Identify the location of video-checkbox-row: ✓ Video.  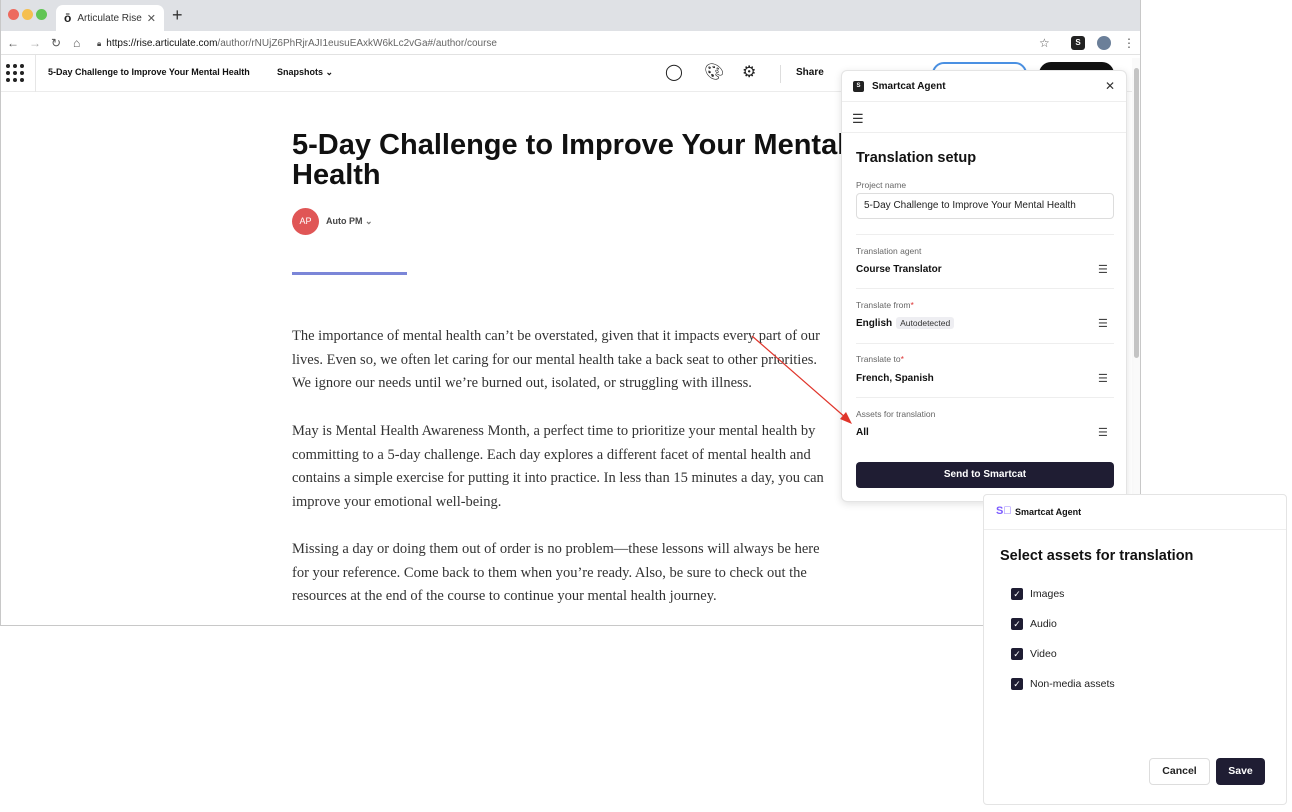
(1034, 654).